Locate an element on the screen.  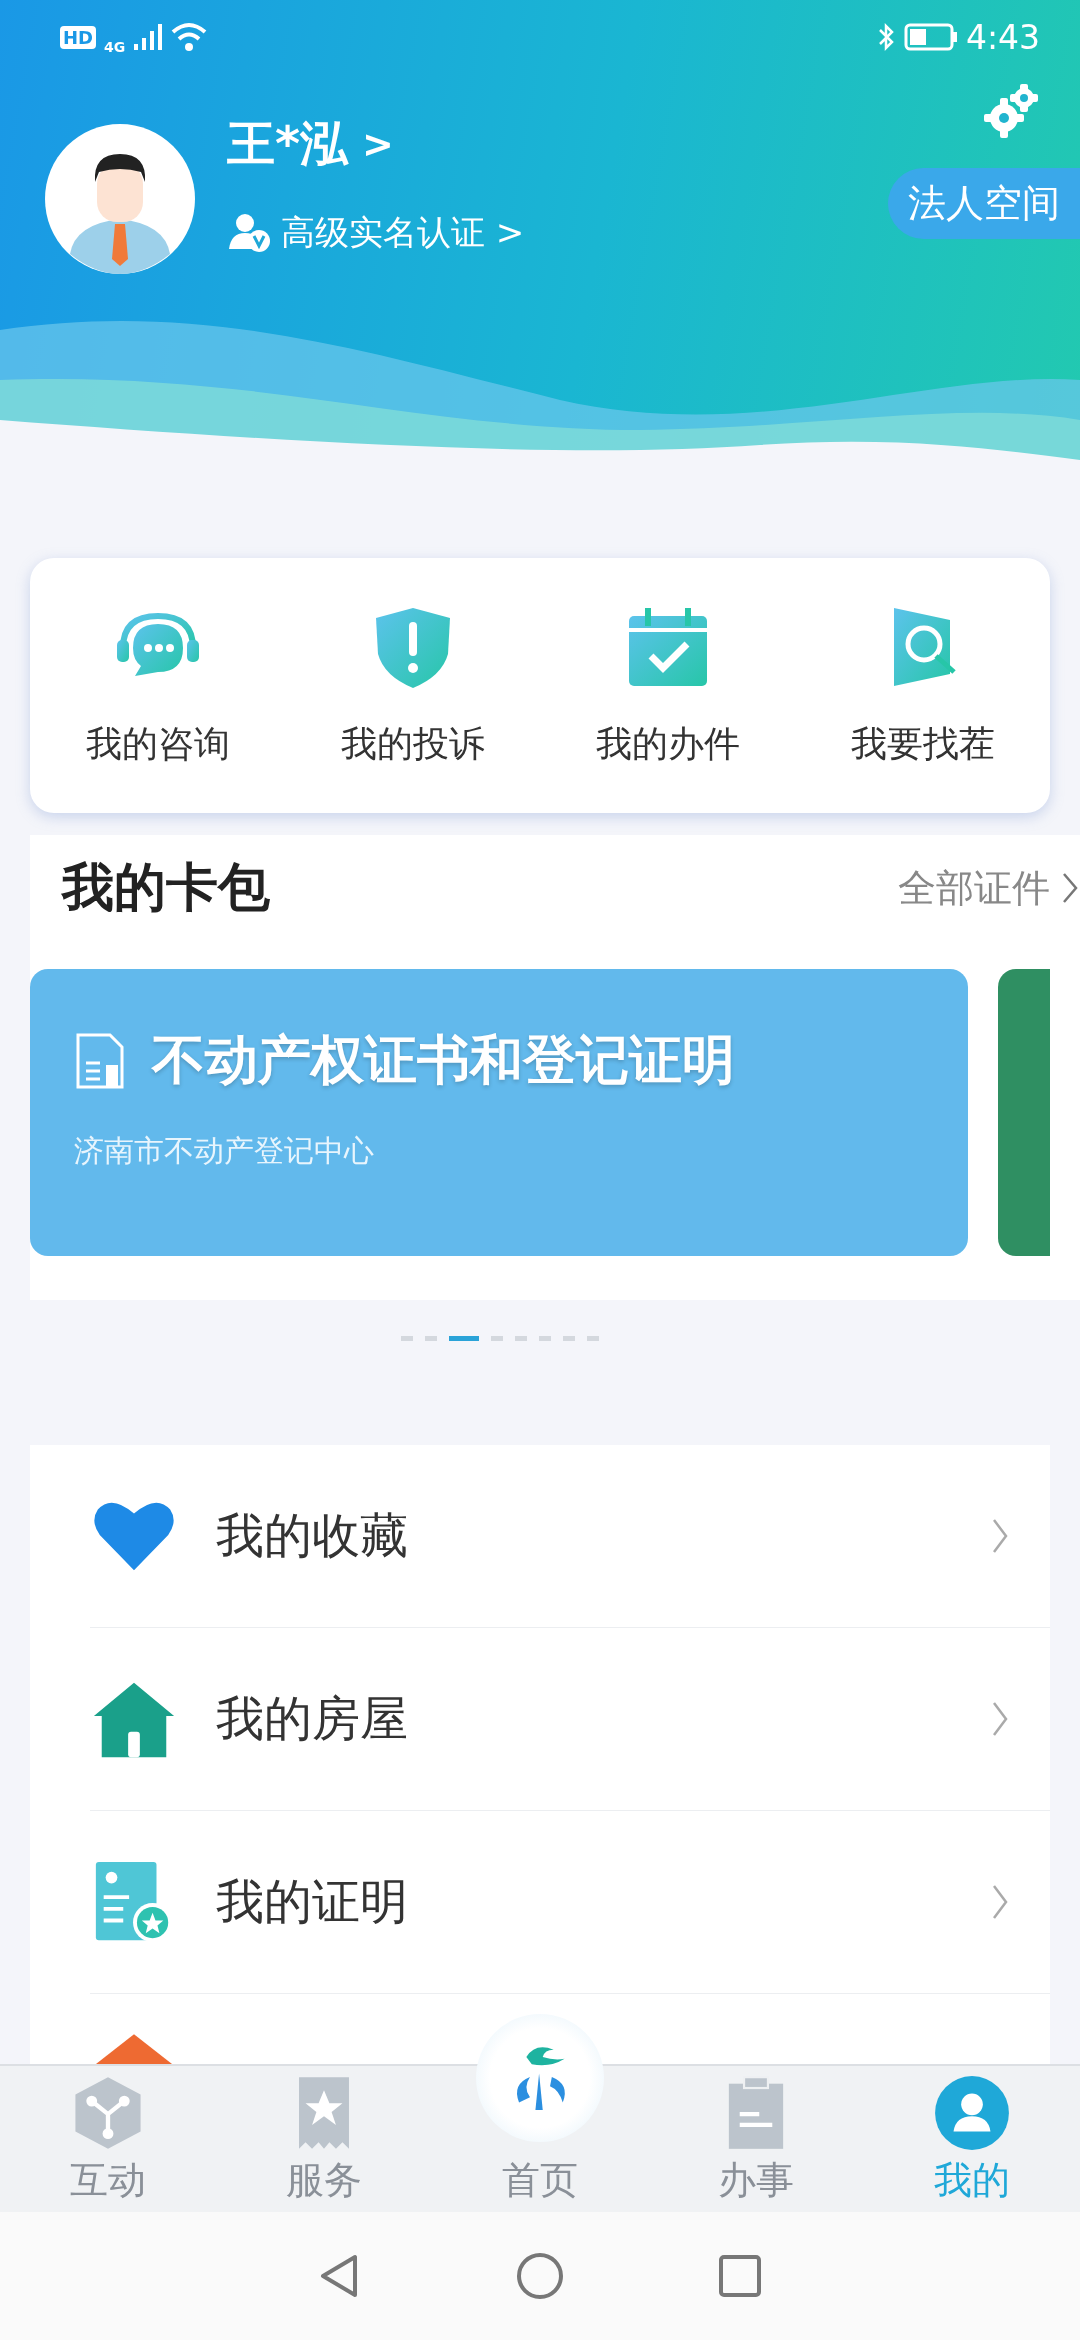
wifi-icon is located at coordinates (189, 37).